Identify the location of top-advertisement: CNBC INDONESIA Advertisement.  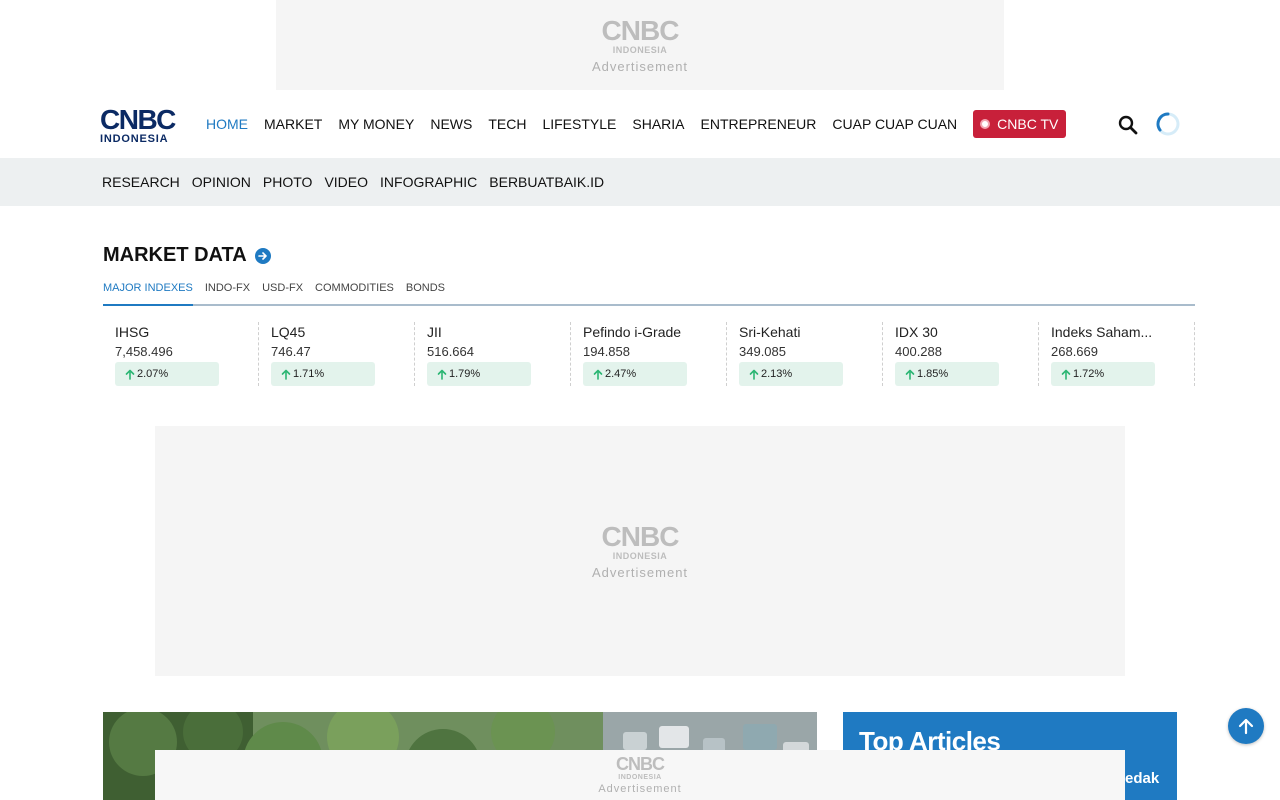
(640, 45).